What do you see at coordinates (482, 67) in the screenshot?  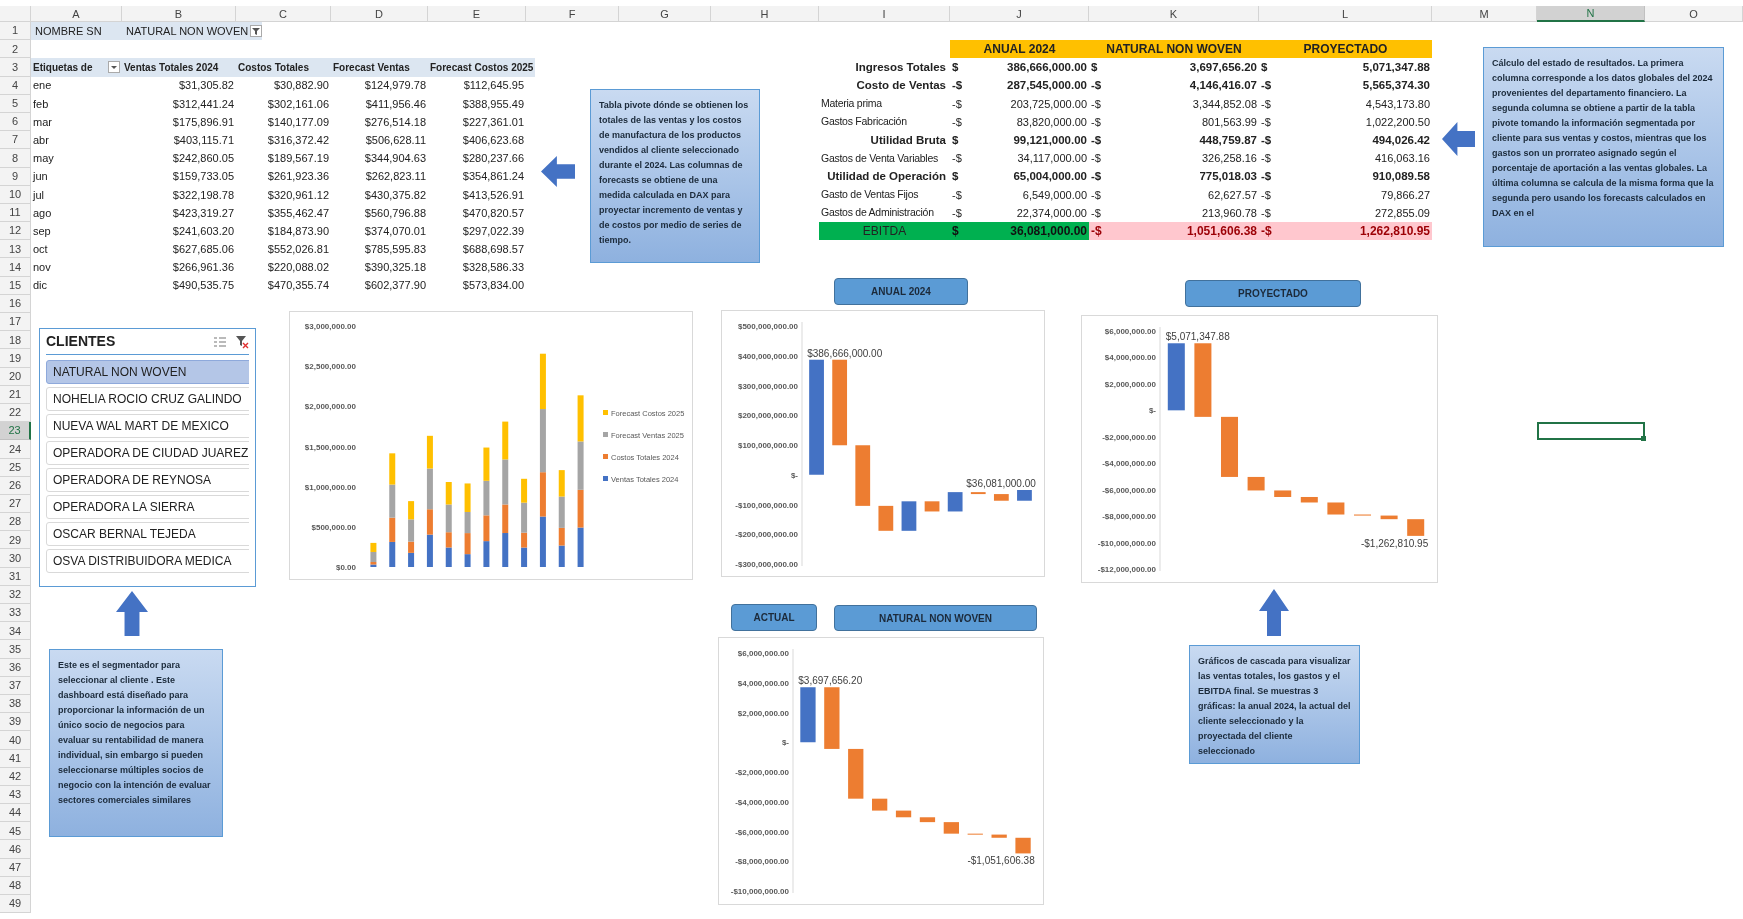 I see `pivot-header: Forecast Costos 2025` at bounding box center [482, 67].